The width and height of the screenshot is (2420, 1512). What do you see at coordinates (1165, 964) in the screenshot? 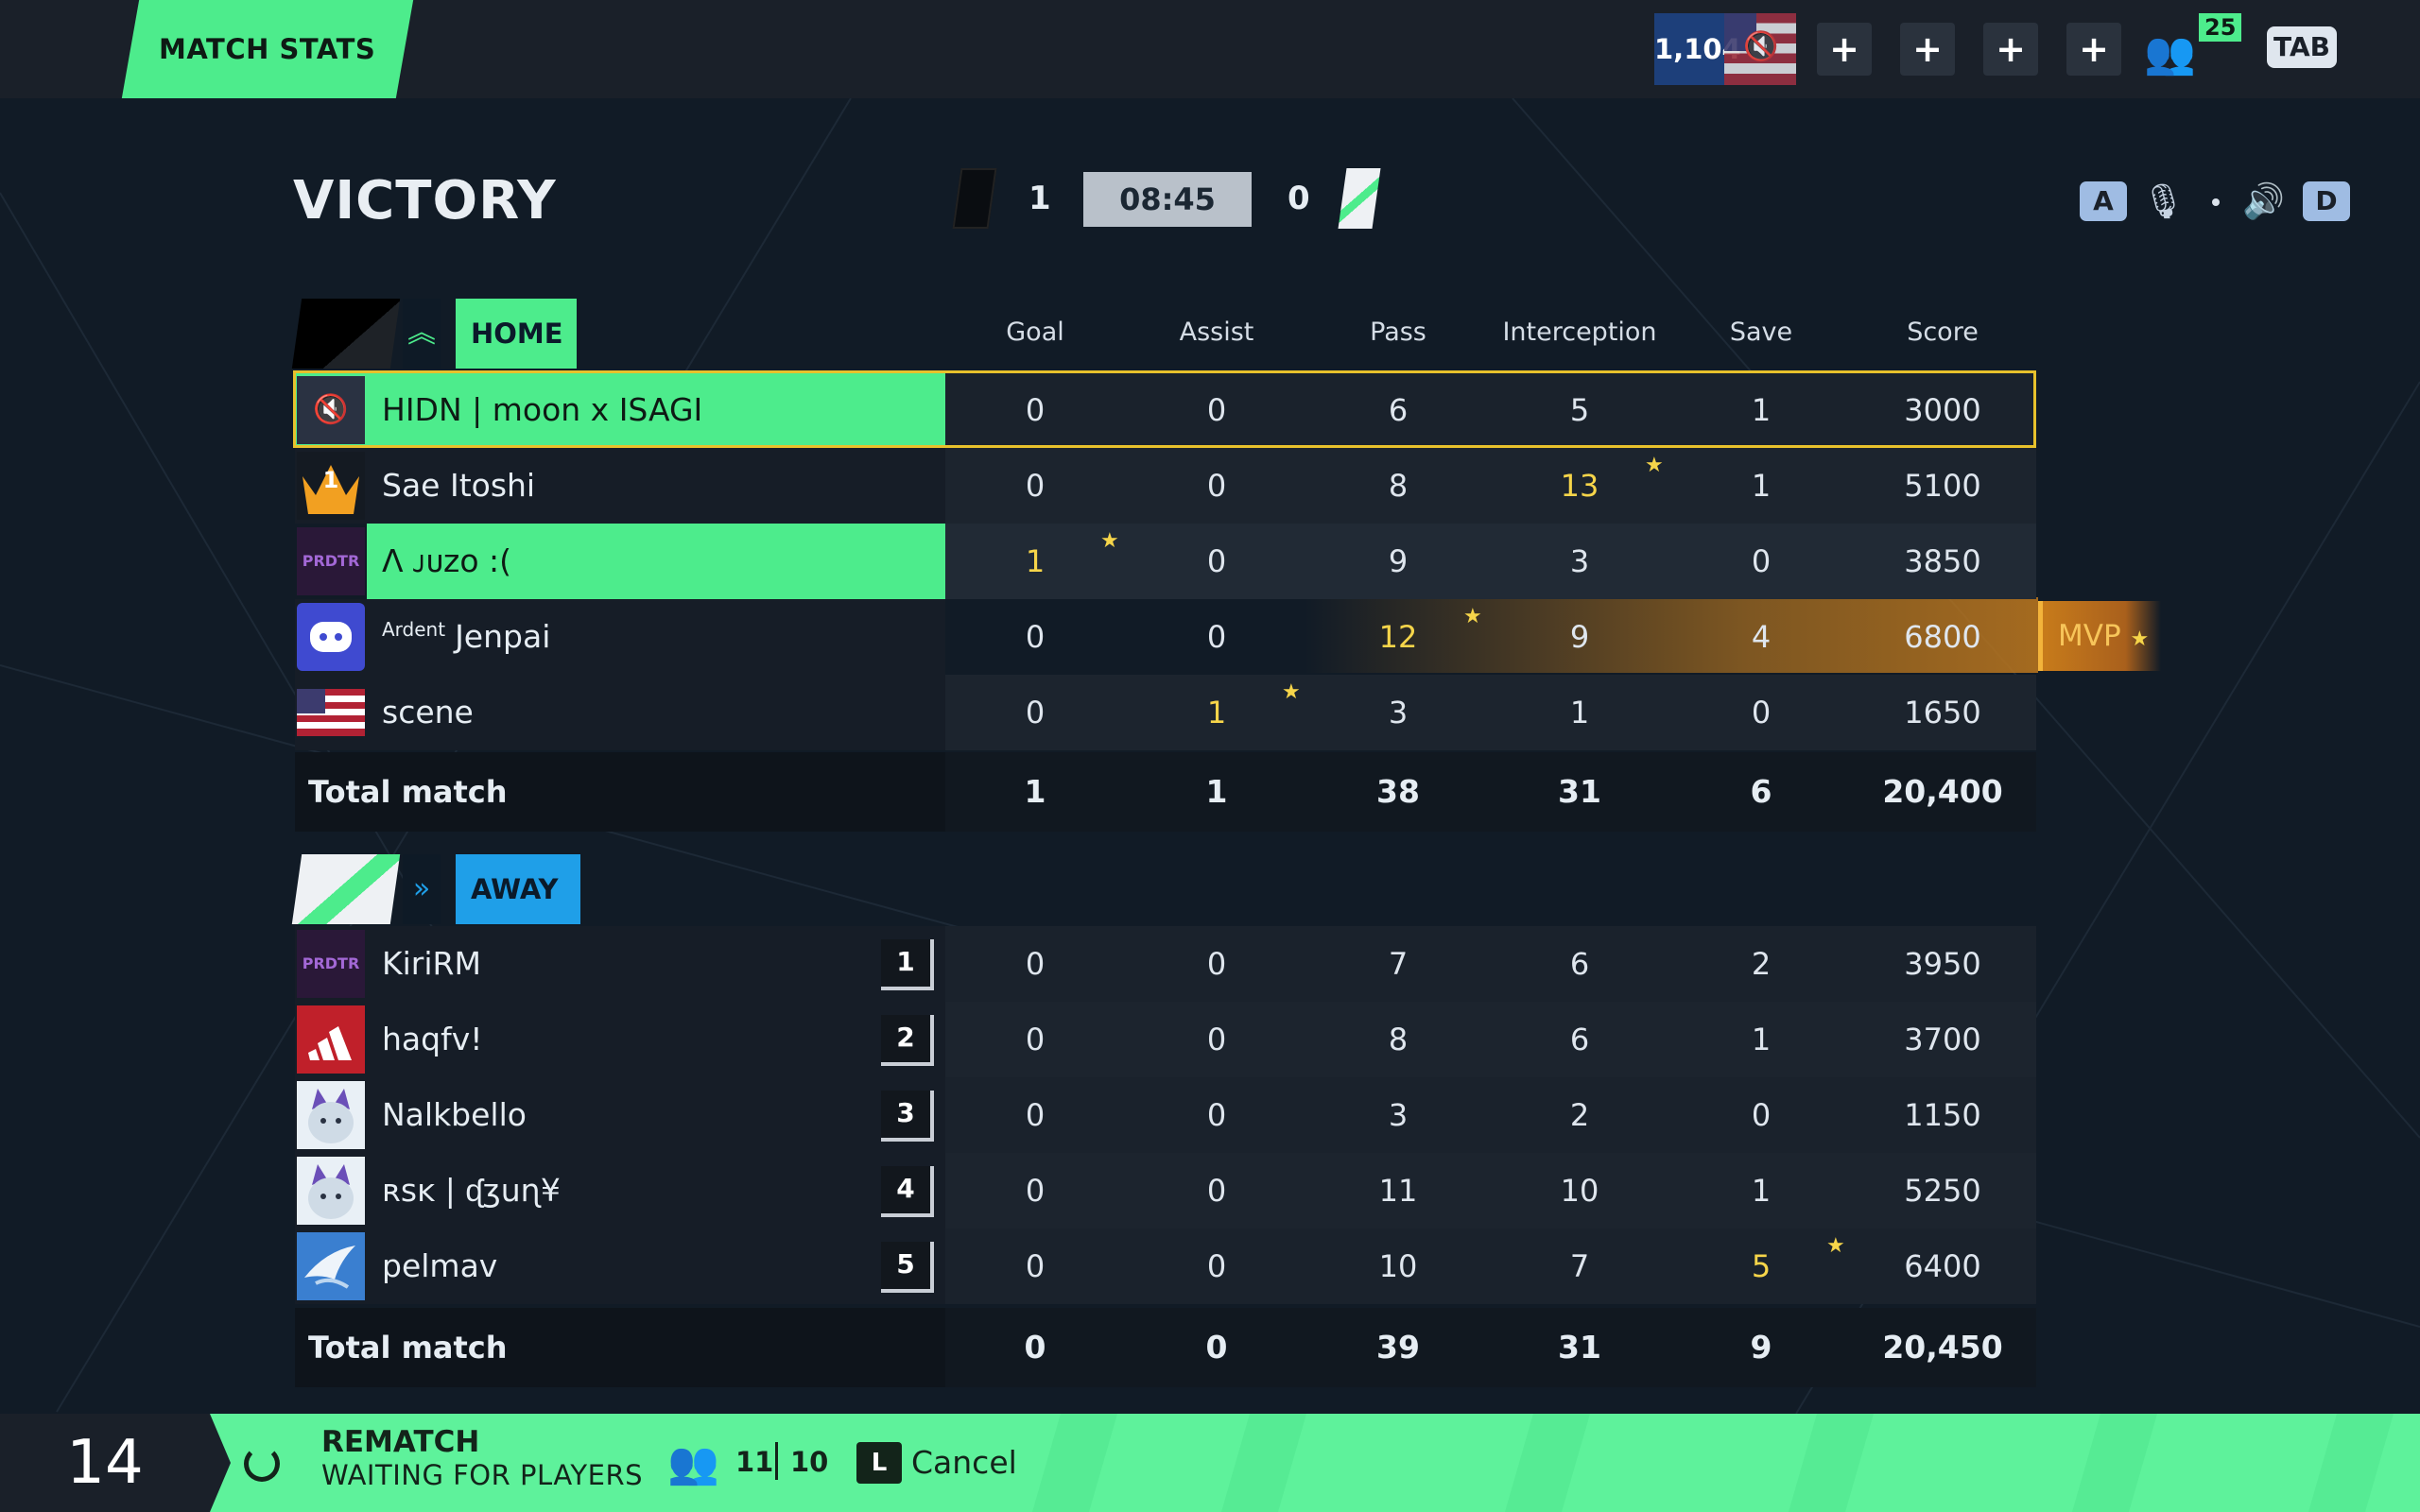
I see `table-row: PRDTR KiriRM 1 0 0 7 6 2 3950` at bounding box center [1165, 964].